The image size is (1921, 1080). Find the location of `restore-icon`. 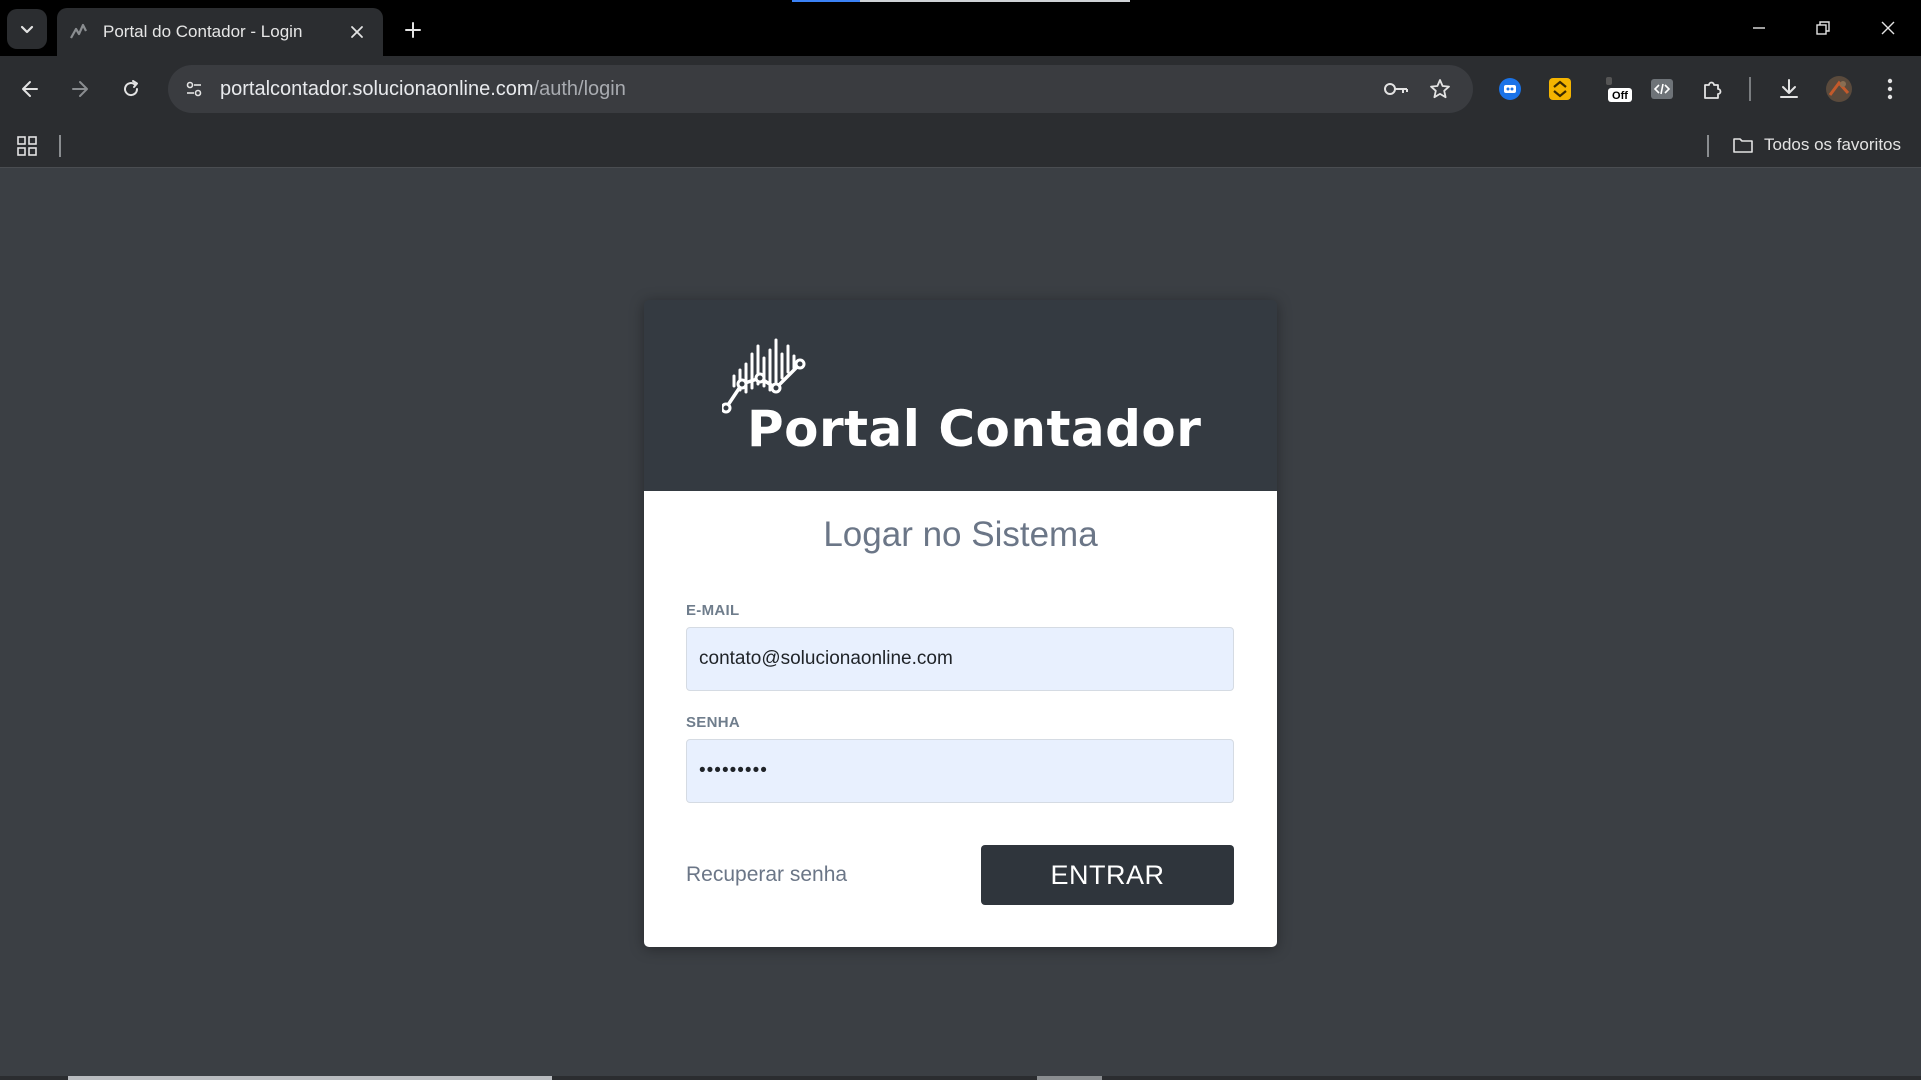

restore-icon is located at coordinates (1823, 28).